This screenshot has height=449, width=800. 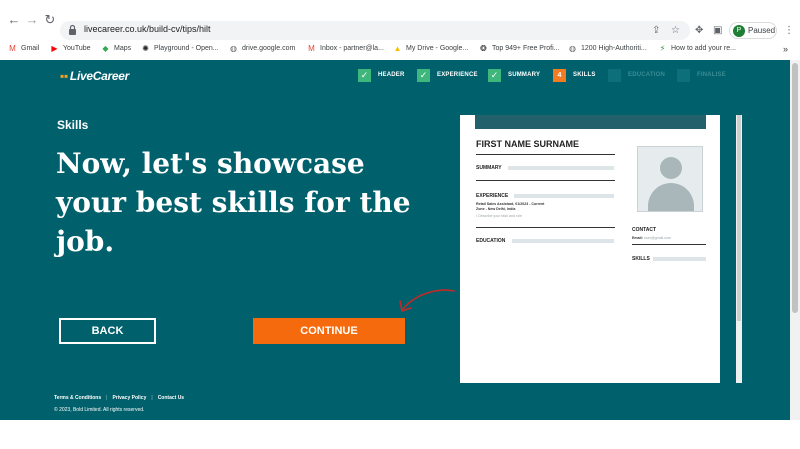 I want to click on forward-arrow-icon: →, so click(x=32, y=20).